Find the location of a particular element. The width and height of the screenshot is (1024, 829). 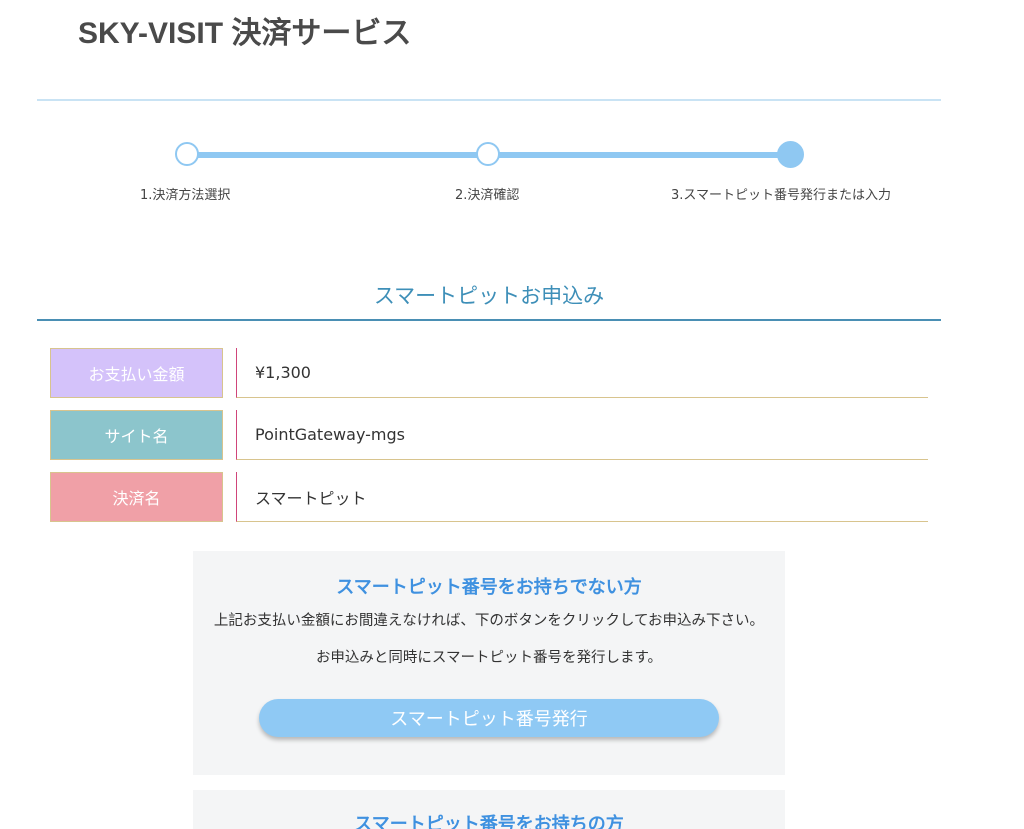

site-name-value: PointGateway-mgs is located at coordinates (582, 435).